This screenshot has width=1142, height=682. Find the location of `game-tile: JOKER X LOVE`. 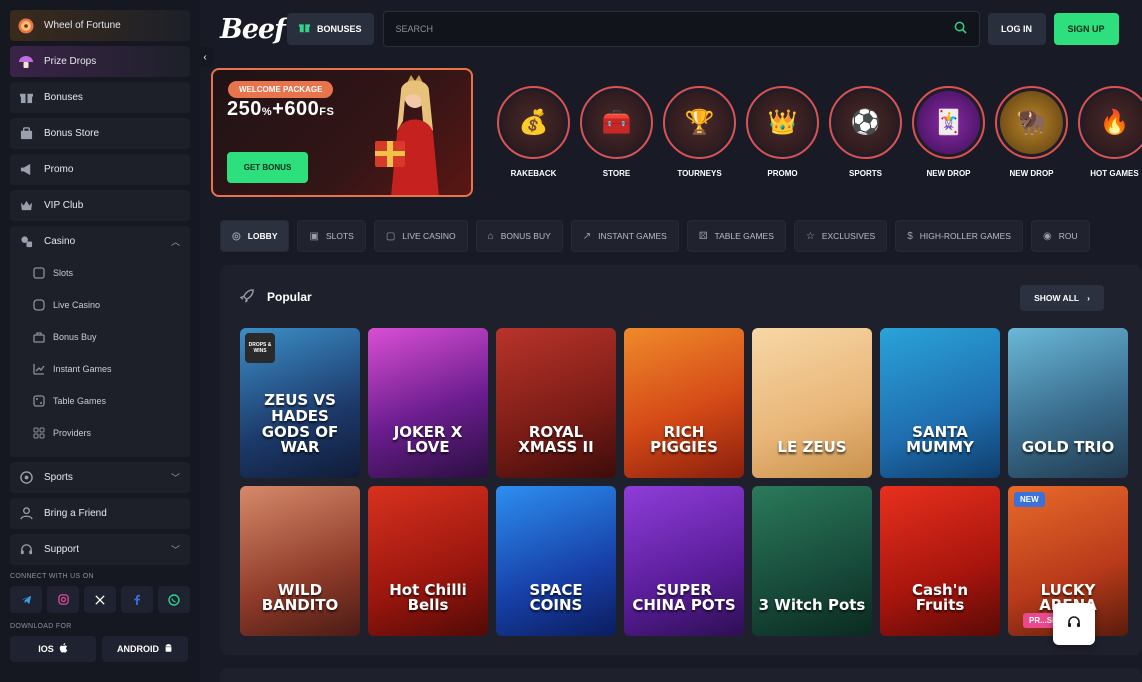

game-tile: JOKER X LOVE is located at coordinates (428, 403).